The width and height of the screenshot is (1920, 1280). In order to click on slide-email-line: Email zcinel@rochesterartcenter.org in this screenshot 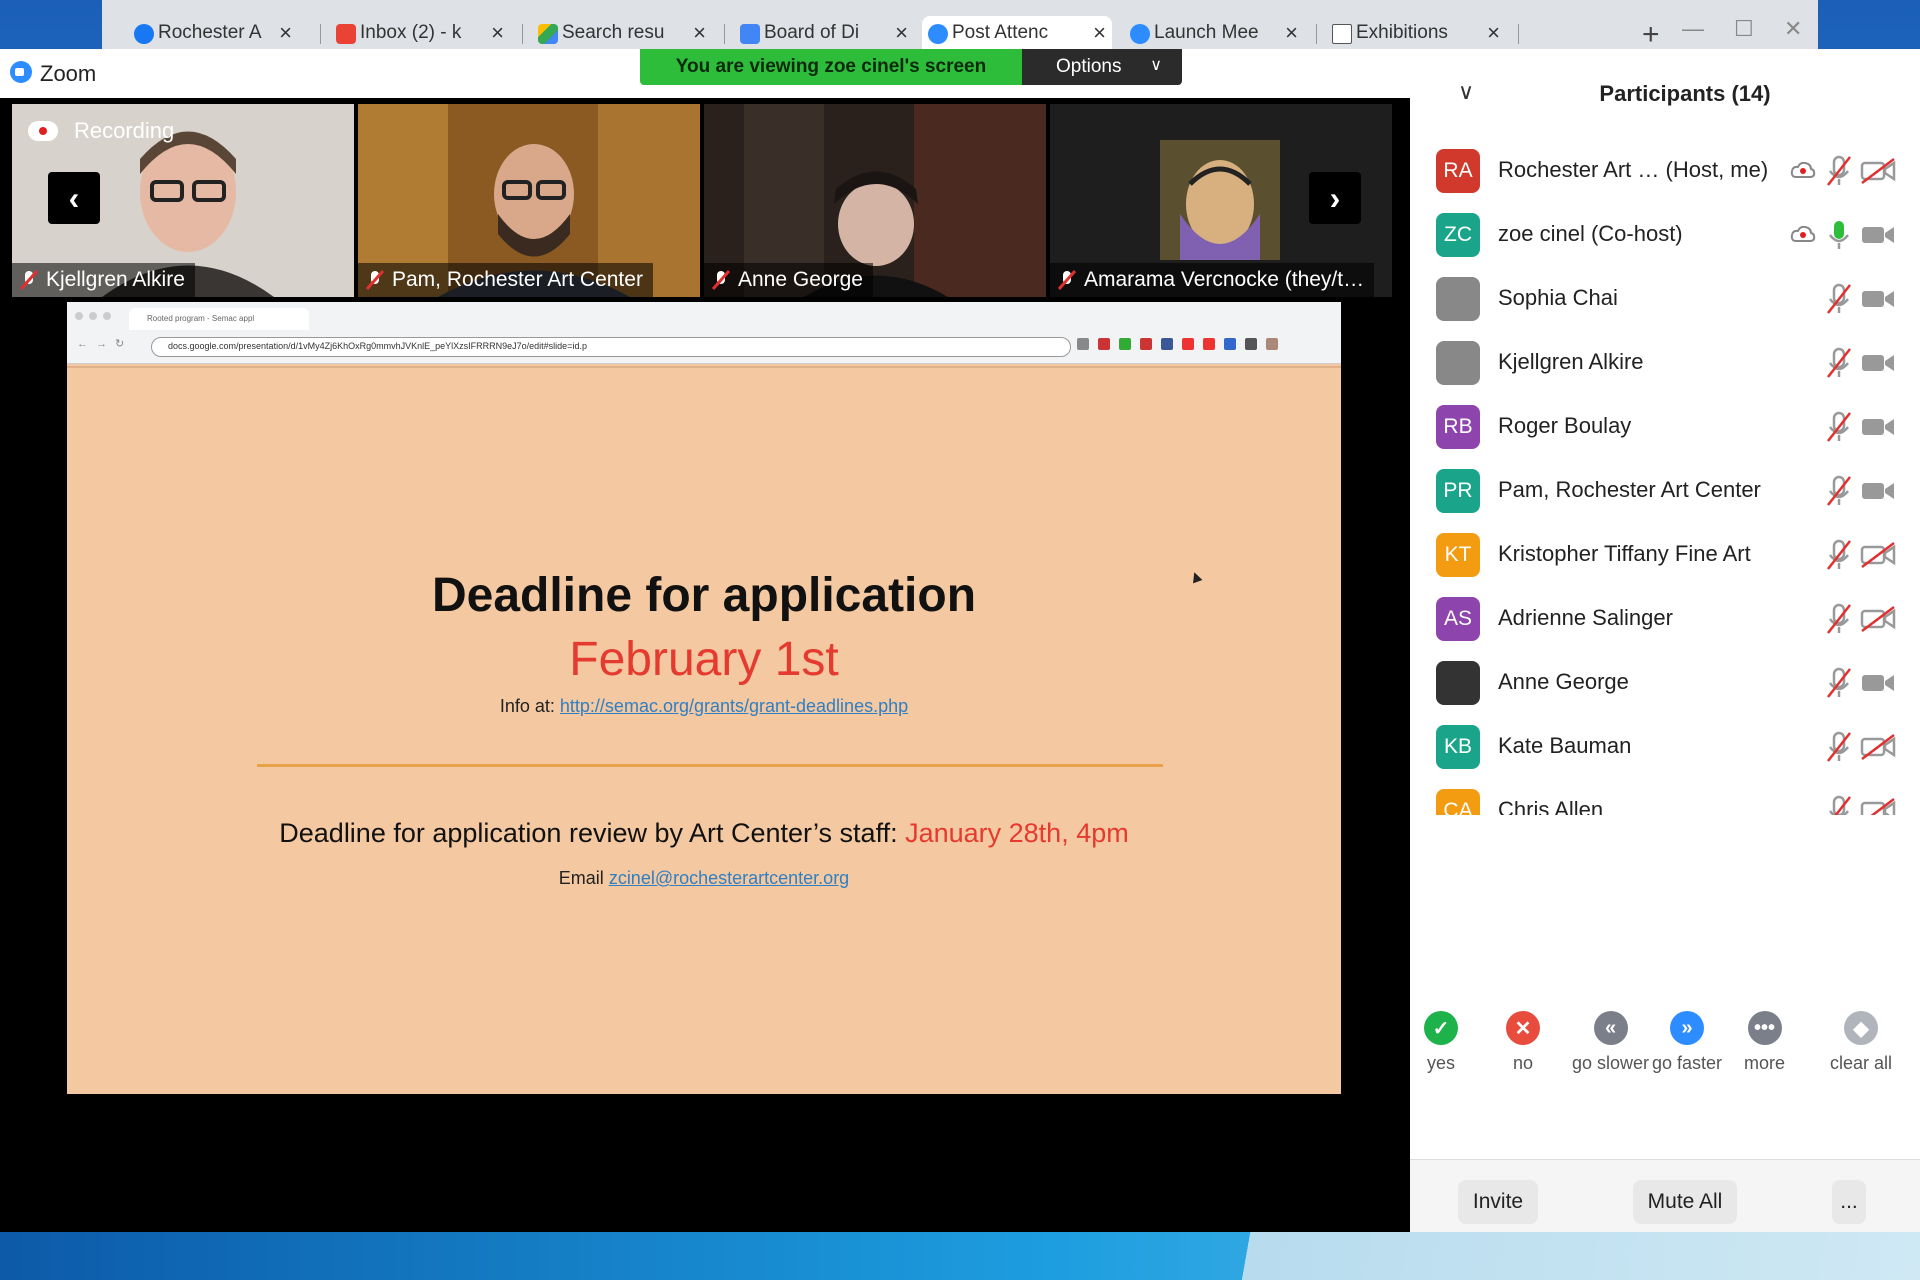, I will do `click(704, 878)`.